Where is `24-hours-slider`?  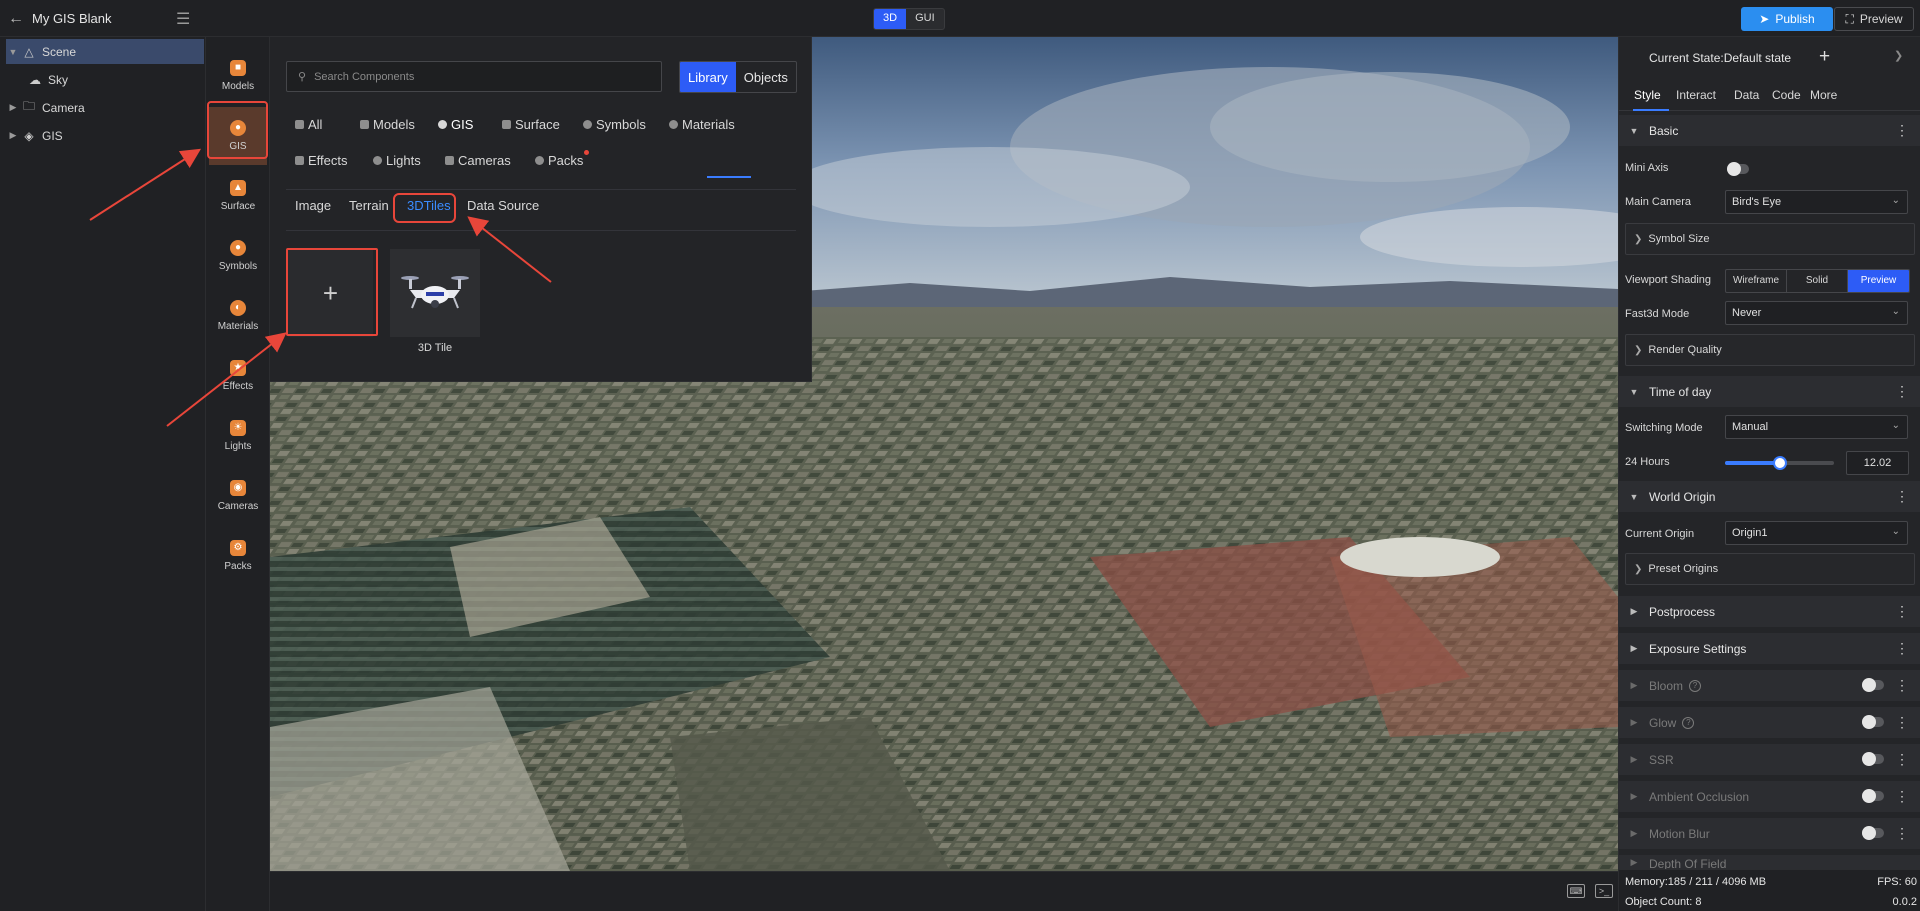
24-hours-slider is located at coordinates (1779, 463).